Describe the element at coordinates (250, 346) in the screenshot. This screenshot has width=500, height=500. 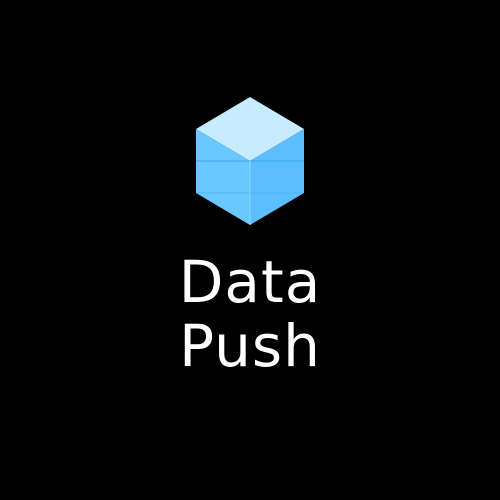
I see `wordmark-line-2: Push` at that location.